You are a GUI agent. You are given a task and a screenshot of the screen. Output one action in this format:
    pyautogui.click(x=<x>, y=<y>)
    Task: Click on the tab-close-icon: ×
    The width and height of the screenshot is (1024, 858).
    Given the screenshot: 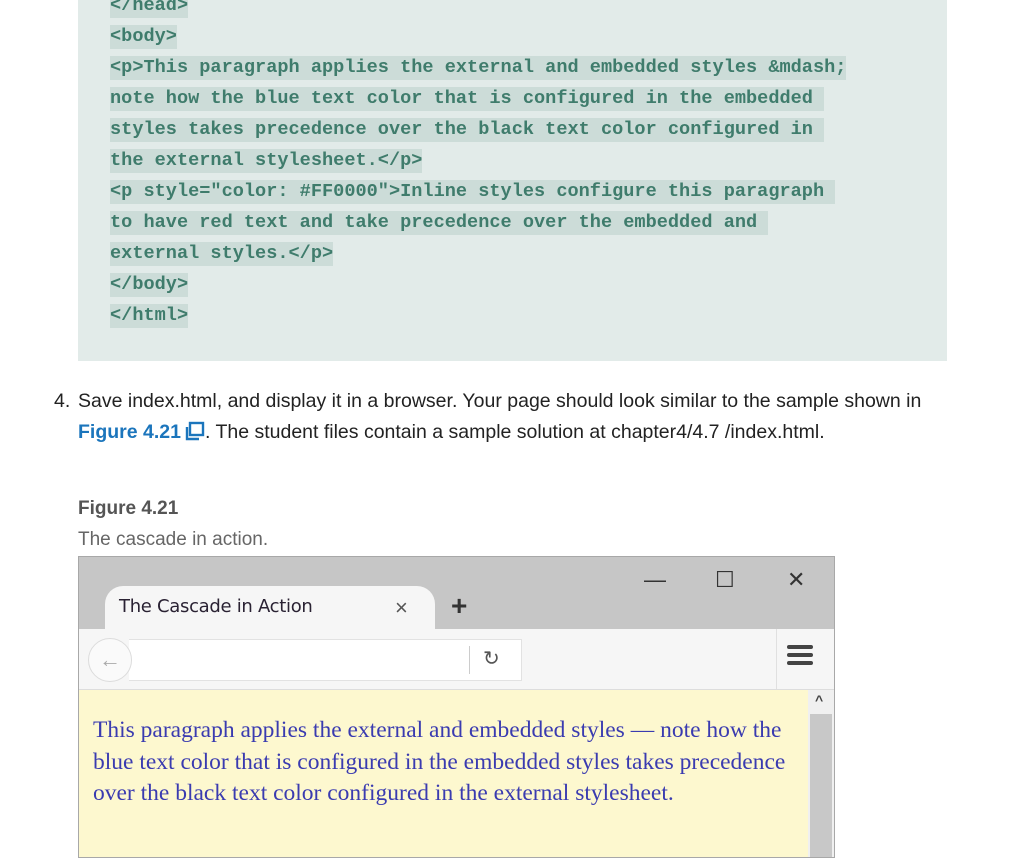 What is the action you would take?
    pyautogui.click(x=401, y=608)
    